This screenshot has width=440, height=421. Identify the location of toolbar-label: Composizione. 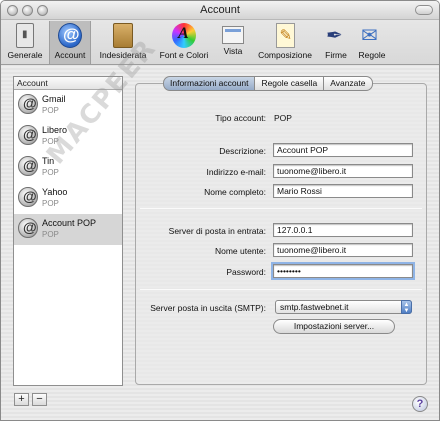
(285, 55).